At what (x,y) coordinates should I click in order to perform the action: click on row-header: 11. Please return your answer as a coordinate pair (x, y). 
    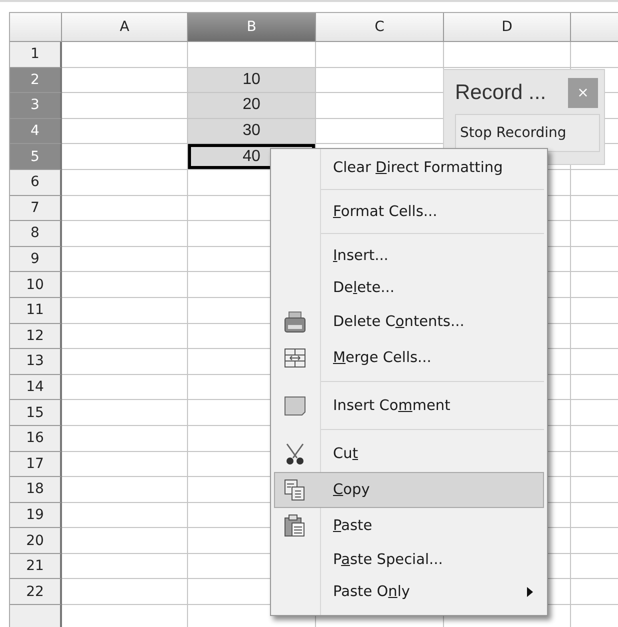
    Looking at the image, I should click on (36, 311).